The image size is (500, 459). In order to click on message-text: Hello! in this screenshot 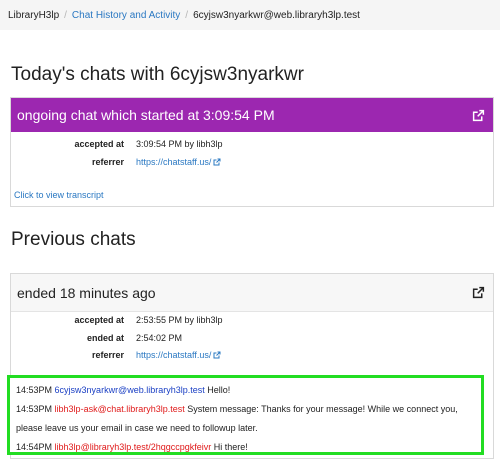, I will do `click(219, 390)`.